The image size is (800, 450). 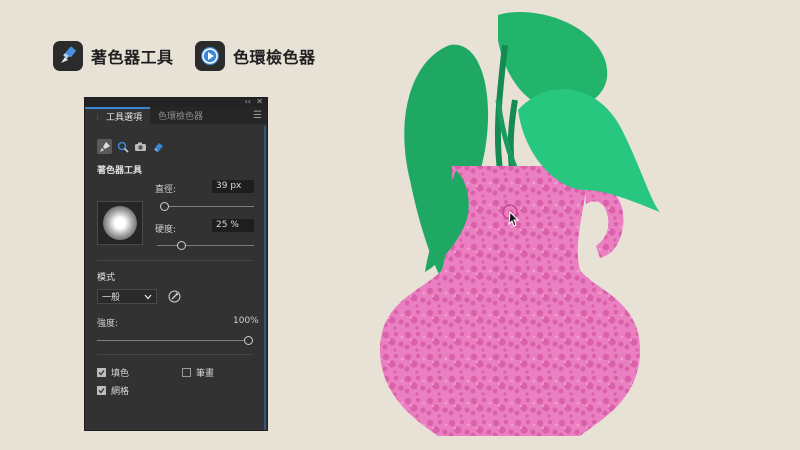 I want to click on diameter-label: 直徑:, so click(x=166, y=190).